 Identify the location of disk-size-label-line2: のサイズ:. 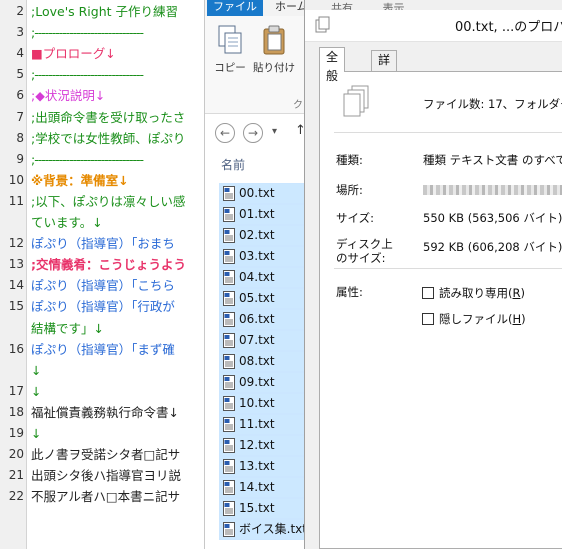
(361, 258).